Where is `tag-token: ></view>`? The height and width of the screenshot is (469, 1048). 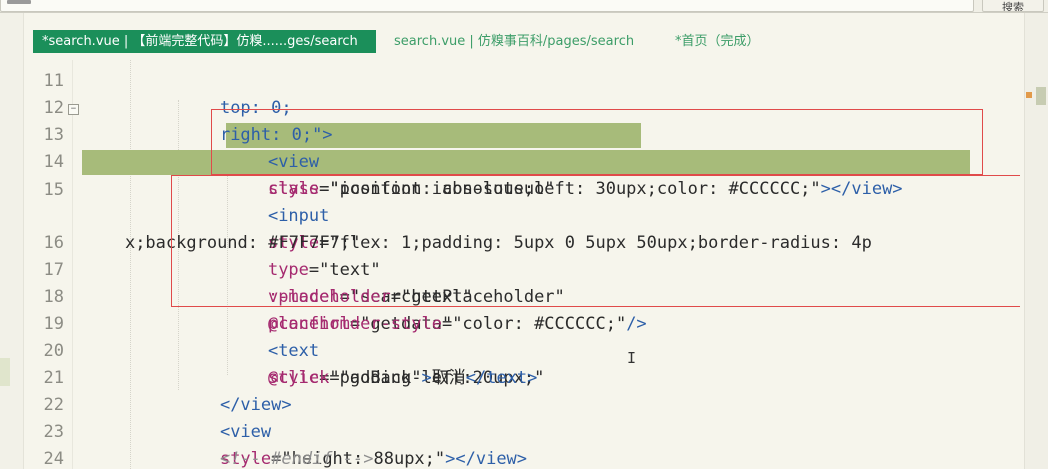 tag-token: ></view> is located at coordinates (486, 459).